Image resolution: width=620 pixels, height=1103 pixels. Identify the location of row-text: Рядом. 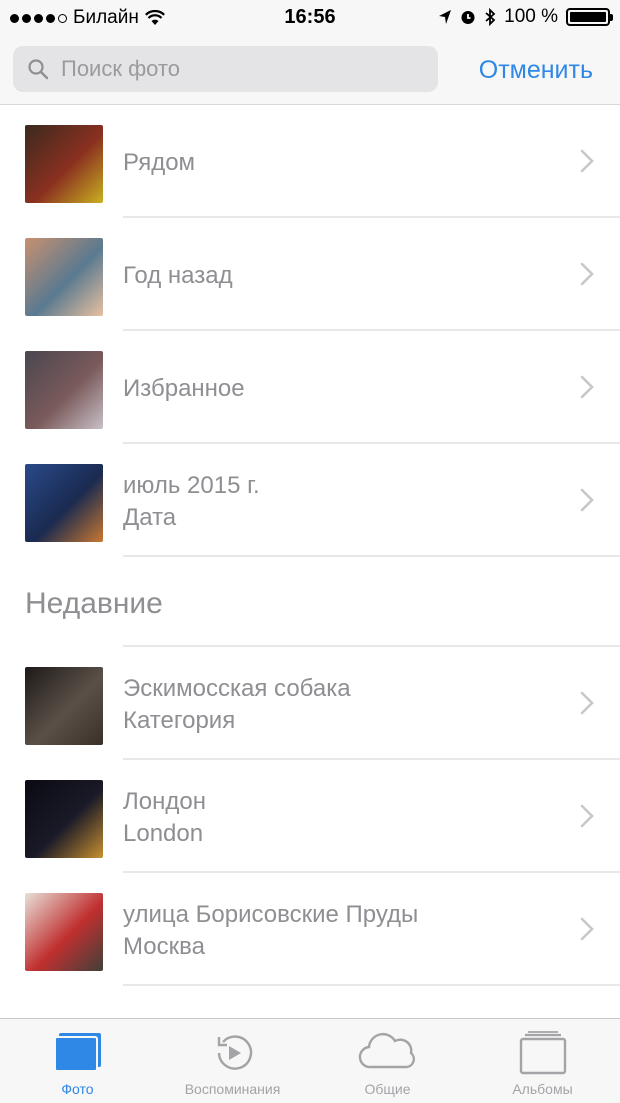
(159, 163).